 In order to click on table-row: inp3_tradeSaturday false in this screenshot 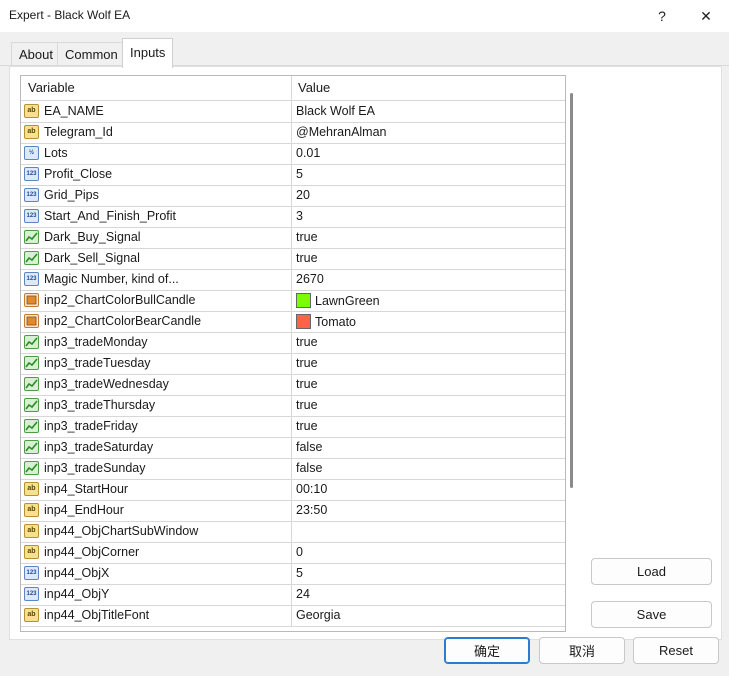, I will do `click(293, 448)`.